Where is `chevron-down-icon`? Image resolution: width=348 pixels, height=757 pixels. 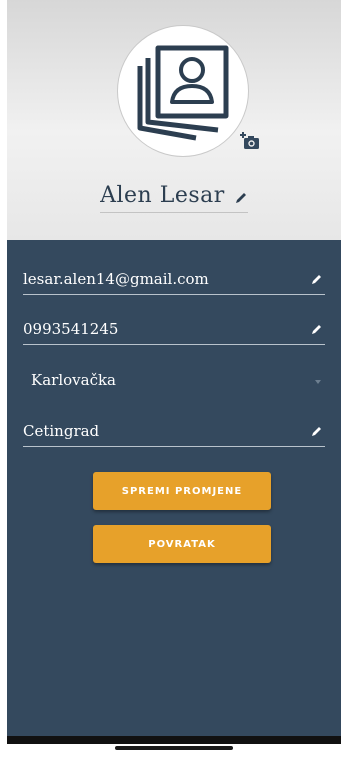 chevron-down-icon is located at coordinates (318, 382).